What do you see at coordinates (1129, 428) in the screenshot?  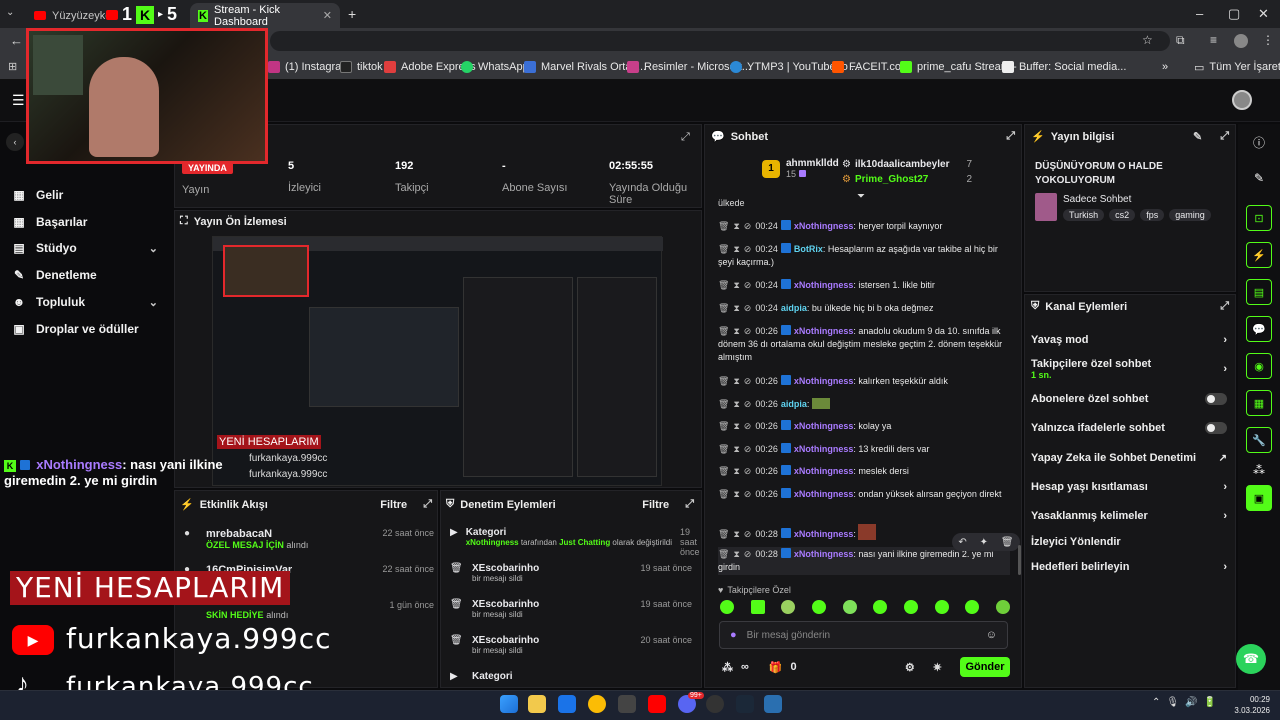 I see `action-emotes-only: Yalnızca ifadelerle sohbet` at bounding box center [1129, 428].